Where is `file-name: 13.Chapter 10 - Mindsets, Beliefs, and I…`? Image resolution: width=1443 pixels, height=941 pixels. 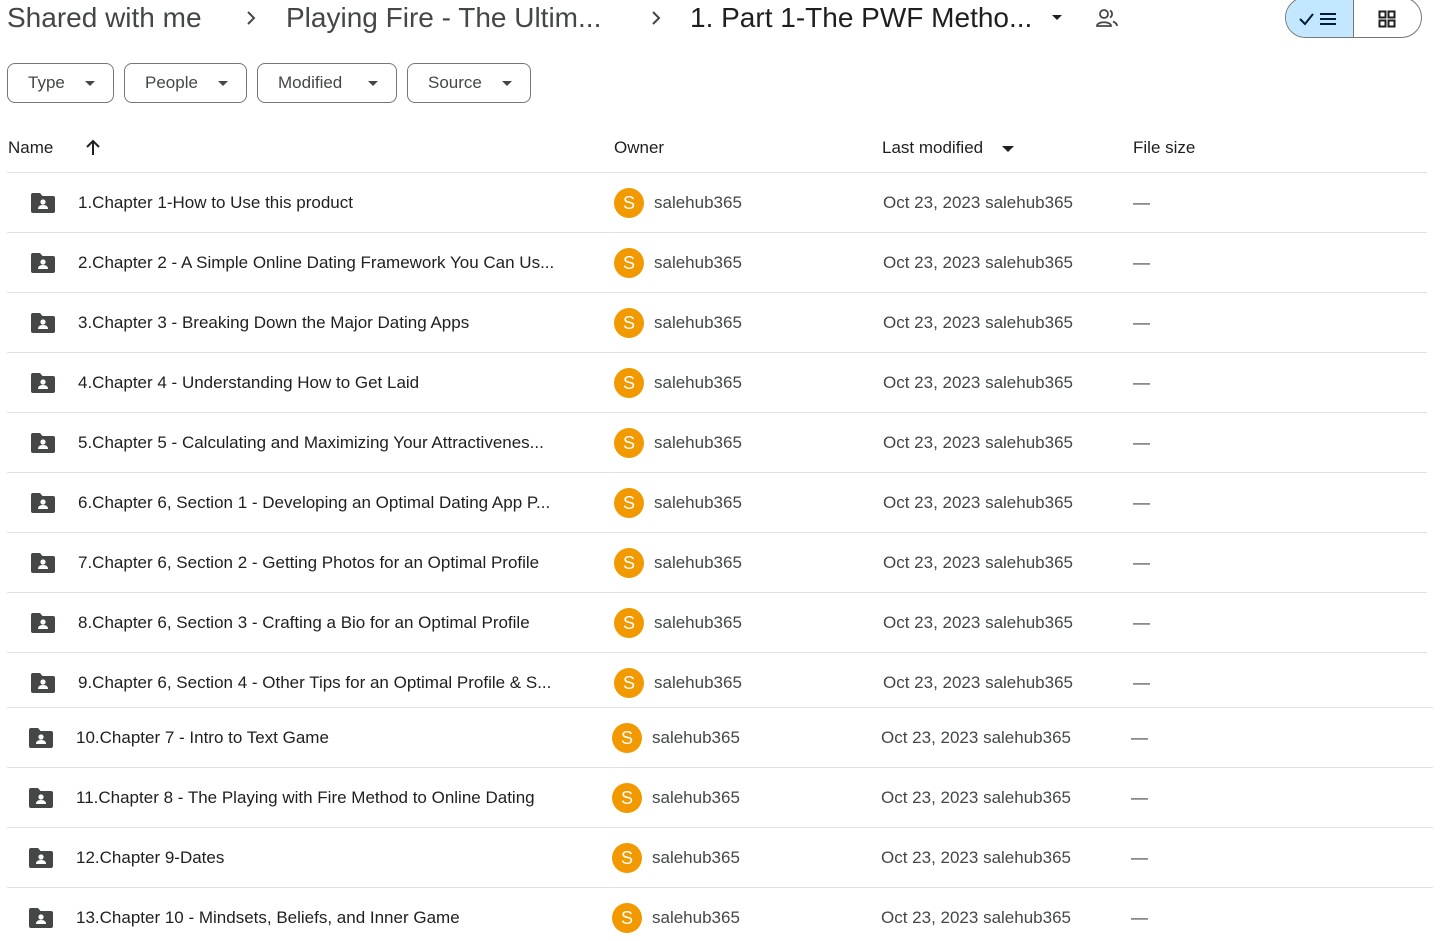 file-name: 13.Chapter 10 - Mindsets, Beliefs, and I… is located at coordinates (268, 914).